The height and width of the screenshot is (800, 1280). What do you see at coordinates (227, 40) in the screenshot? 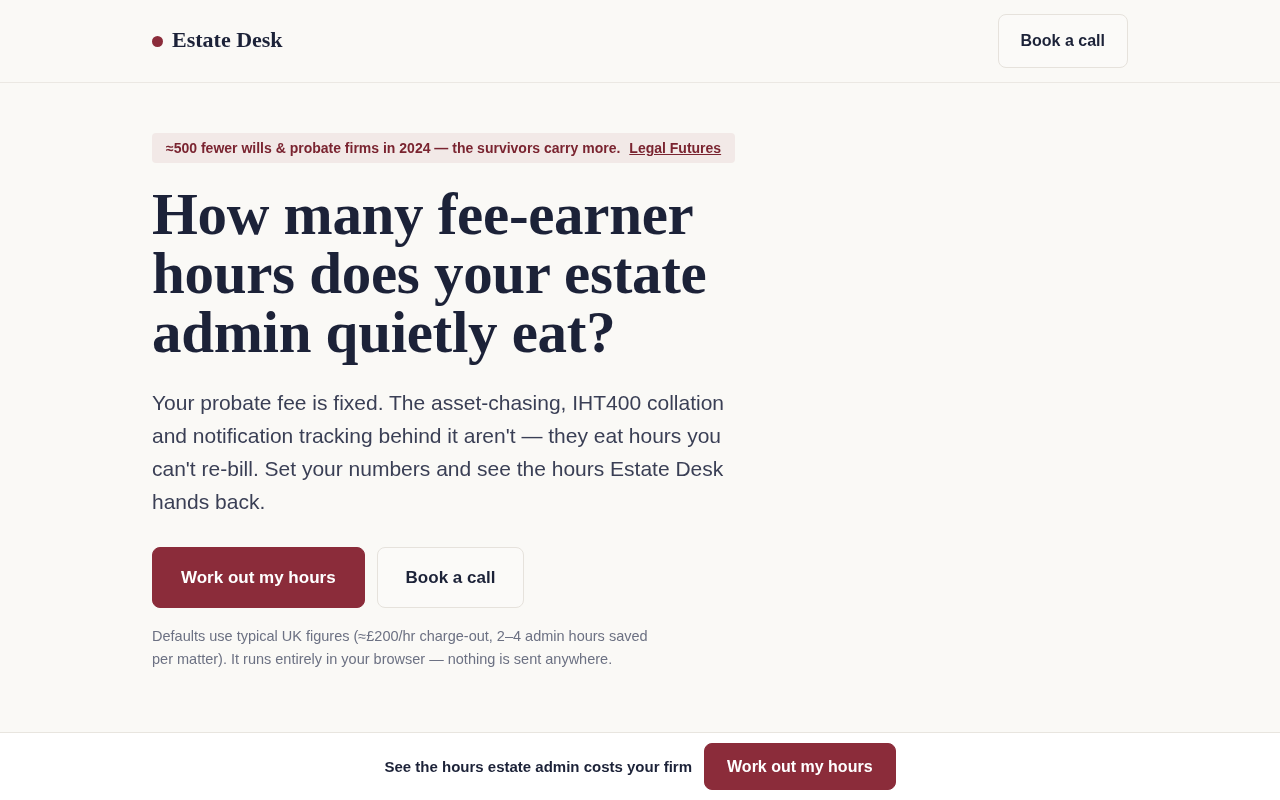
I see `brand-name: Estate Desk` at bounding box center [227, 40].